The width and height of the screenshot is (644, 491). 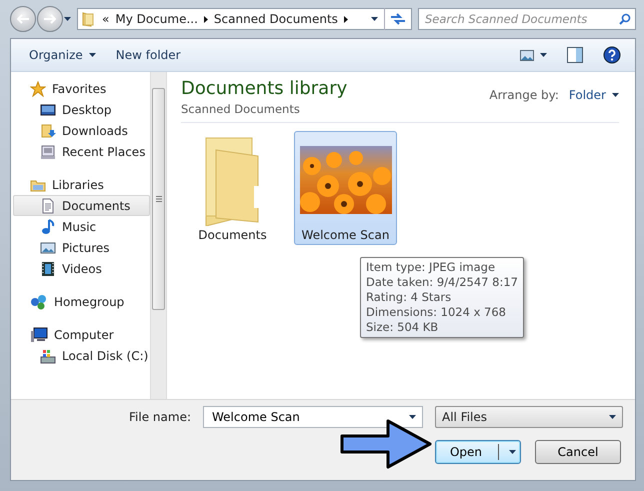 I want to click on overflow-chevron: «, so click(x=106, y=19).